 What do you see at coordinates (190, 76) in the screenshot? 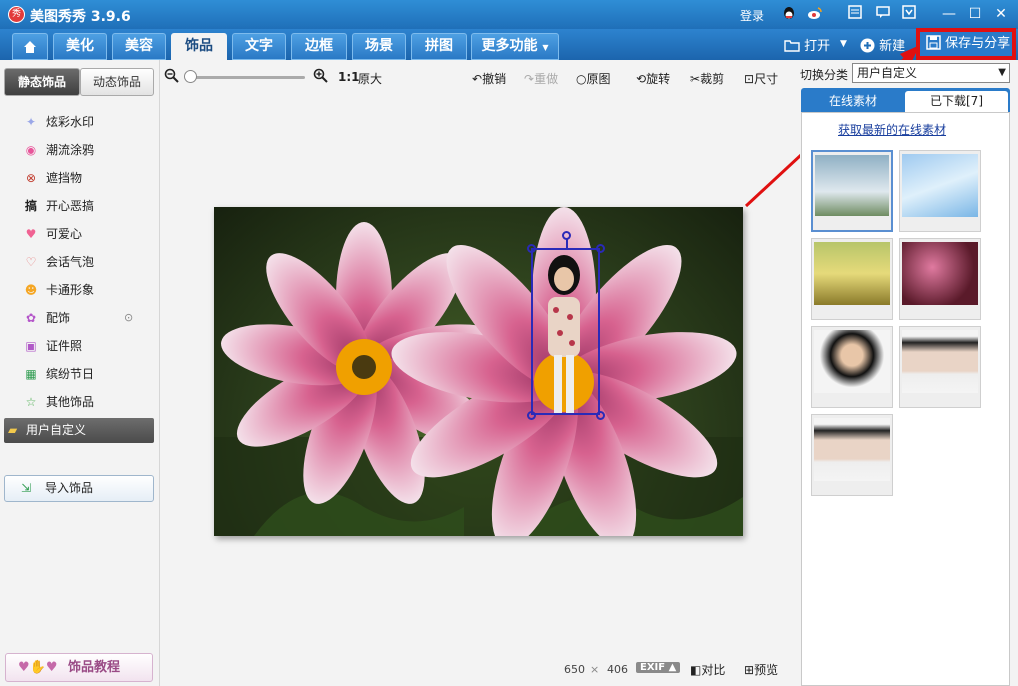
I see `zoom-slider-handle` at bounding box center [190, 76].